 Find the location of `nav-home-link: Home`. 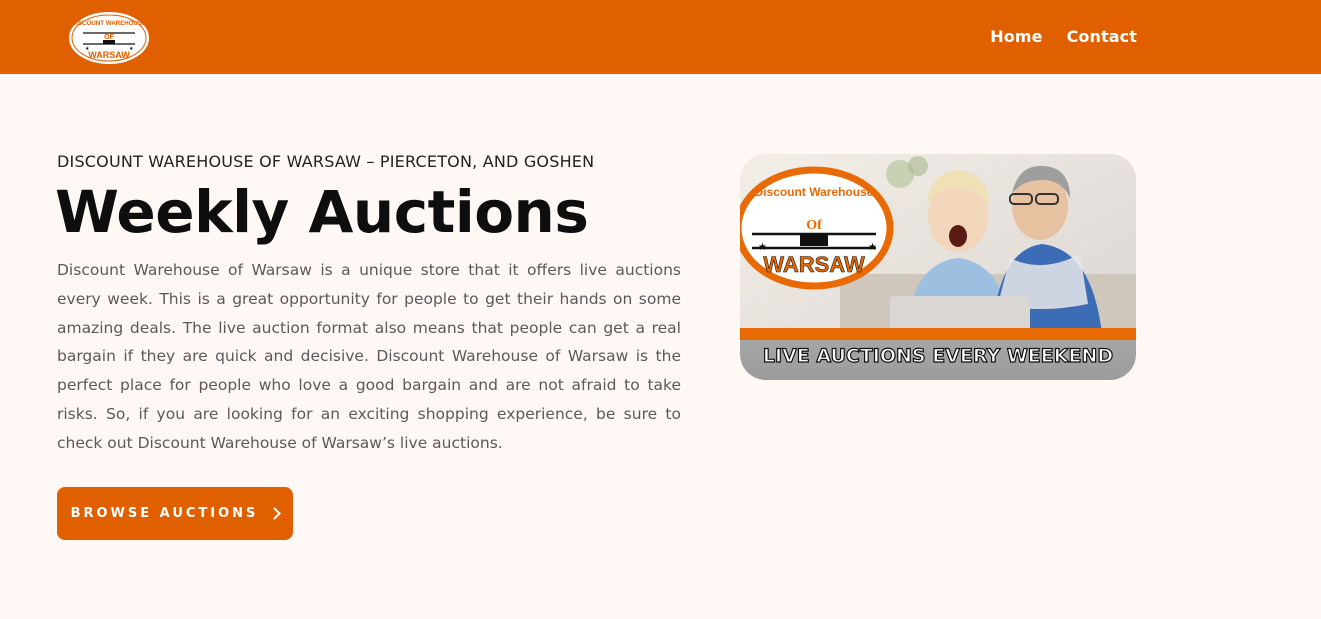

nav-home-link: Home is located at coordinates (1016, 37).